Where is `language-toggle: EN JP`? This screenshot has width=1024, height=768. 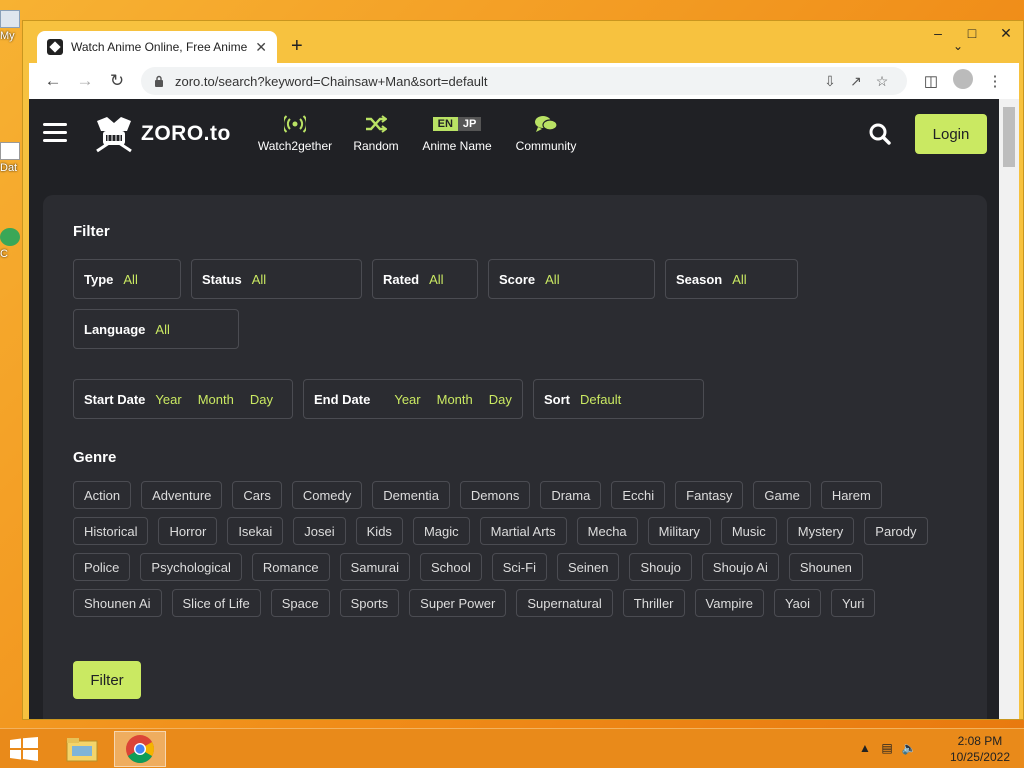
language-toggle: EN JP is located at coordinates (457, 124).